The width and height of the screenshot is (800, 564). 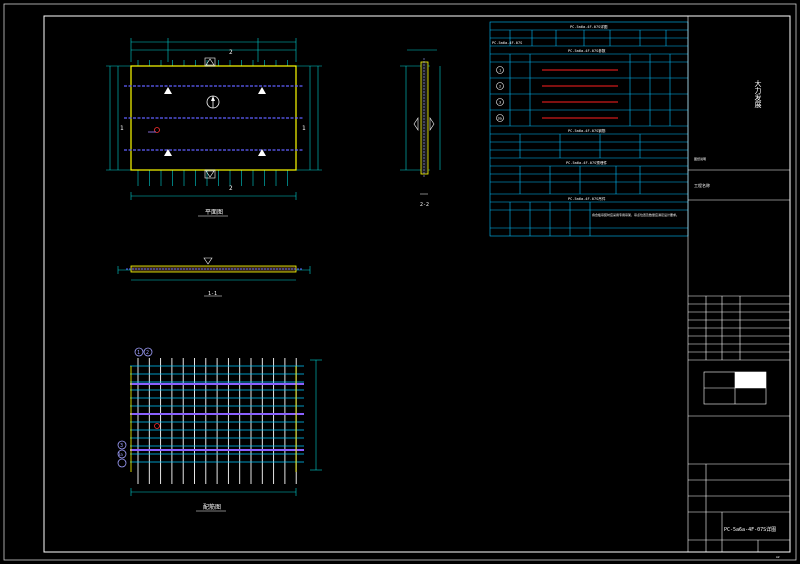 I want to click on embed-table-title: PC-5a6a-4F-07S预埋件, so click(x=586, y=162).